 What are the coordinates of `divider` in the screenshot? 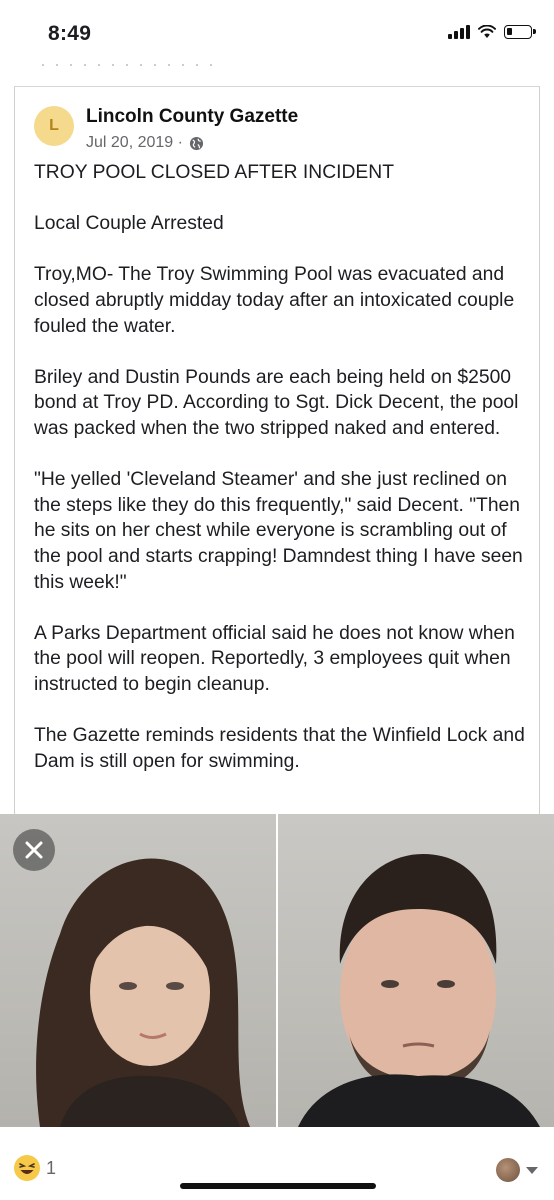 It's located at (126, 65).